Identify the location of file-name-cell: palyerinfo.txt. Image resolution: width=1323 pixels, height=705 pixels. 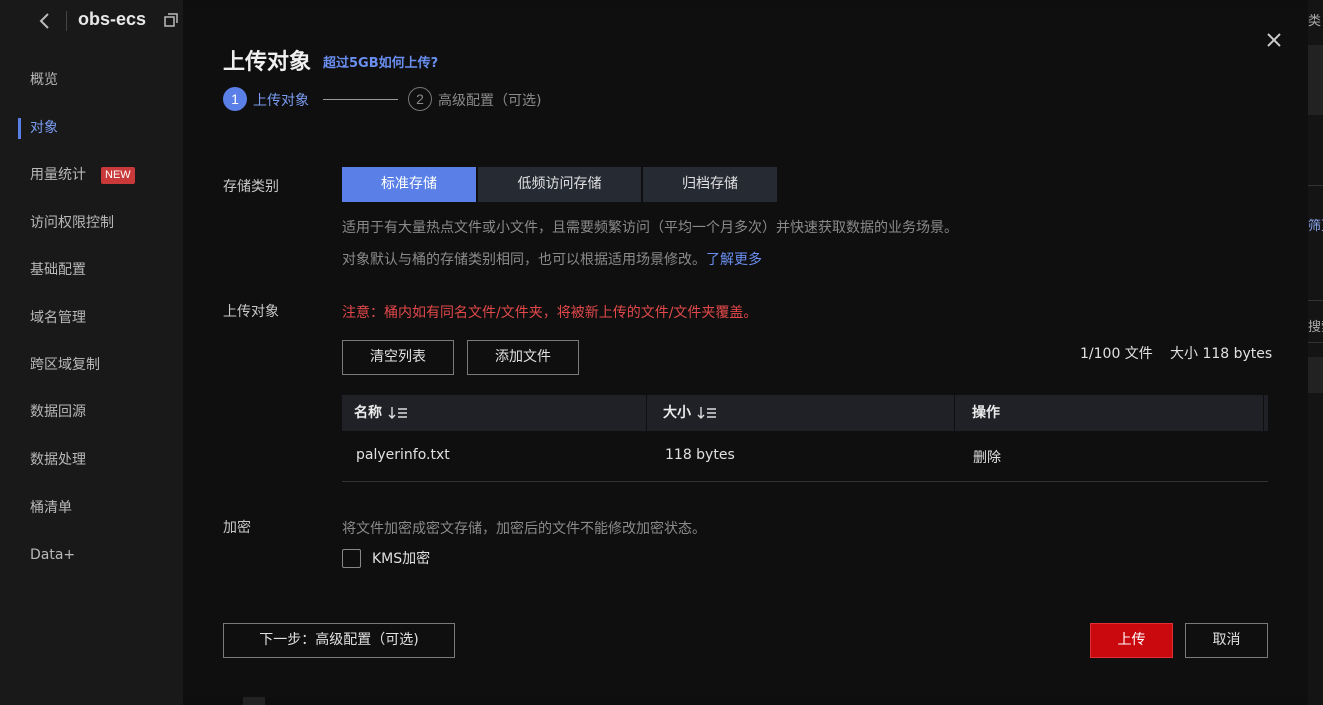
(403, 455).